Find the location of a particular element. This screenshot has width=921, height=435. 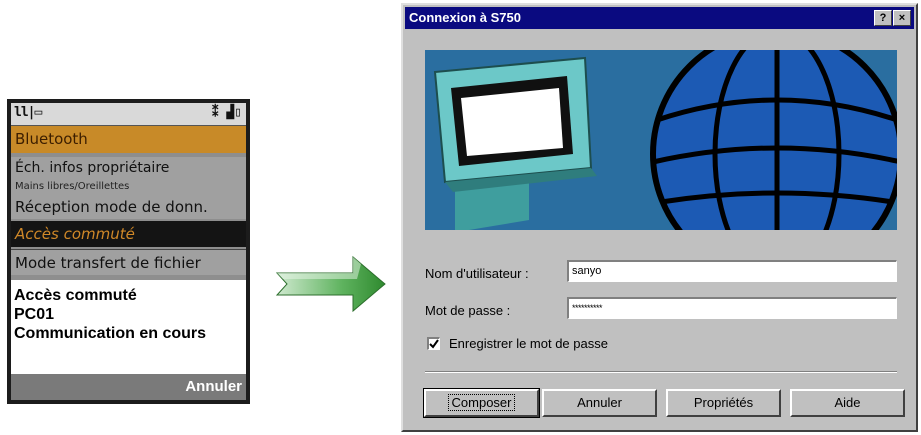

username-label: Nom d'utilisateur : is located at coordinates (477, 273).